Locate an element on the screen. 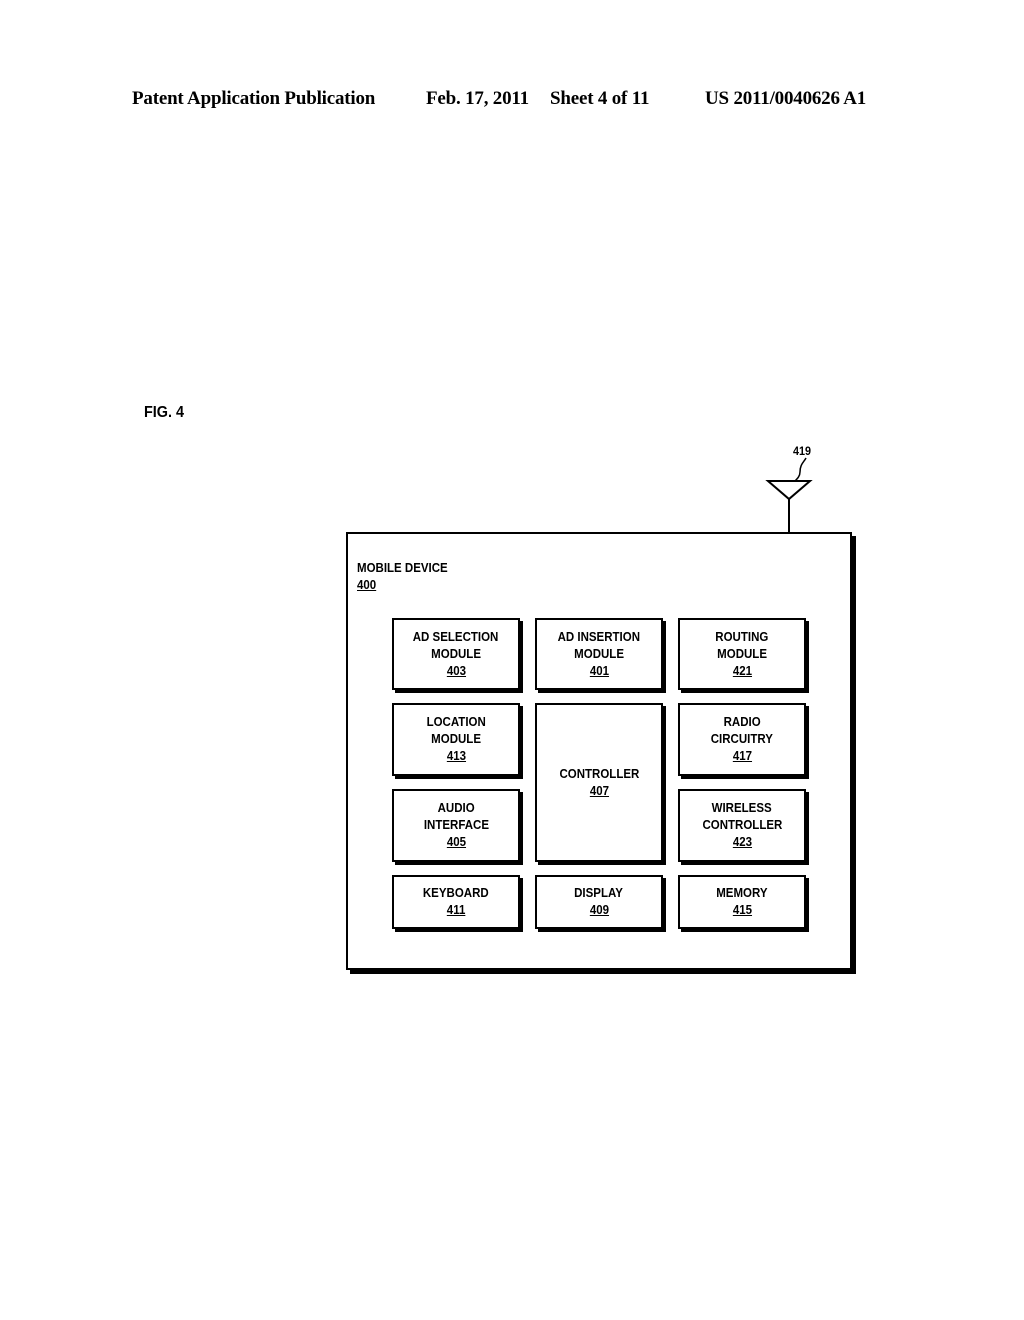 The image size is (1024, 1320). module-label-line: MEMORY is located at coordinates (742, 893).